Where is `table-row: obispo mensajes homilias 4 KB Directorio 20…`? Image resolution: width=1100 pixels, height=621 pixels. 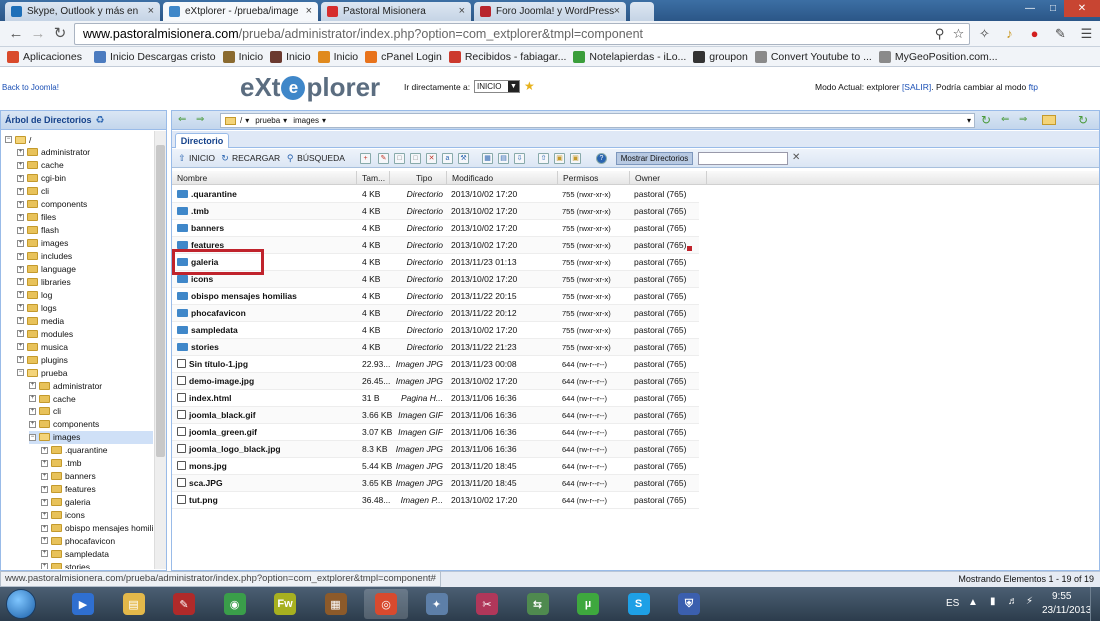
table-row: obispo mensajes homilias 4 KB Directorio 20… is located at coordinates (435, 296).